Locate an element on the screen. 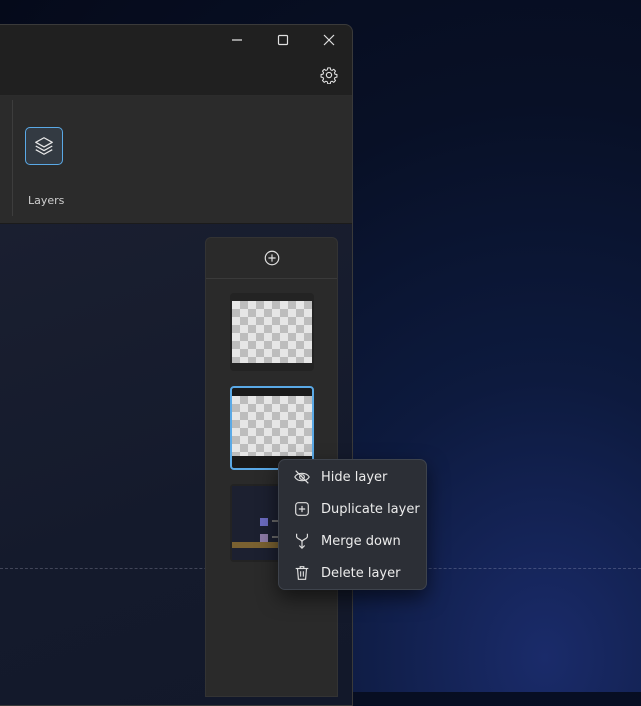 This screenshot has height=706, width=641. layer-thumbnail-selected is located at coordinates (272, 428).